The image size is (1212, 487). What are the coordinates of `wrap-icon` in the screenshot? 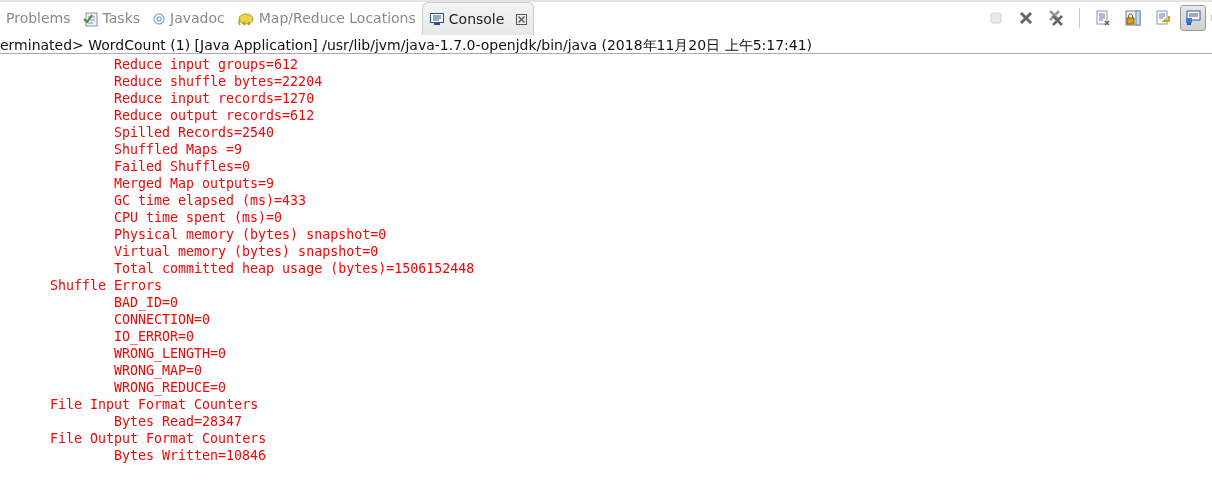 It's located at (1163, 18).